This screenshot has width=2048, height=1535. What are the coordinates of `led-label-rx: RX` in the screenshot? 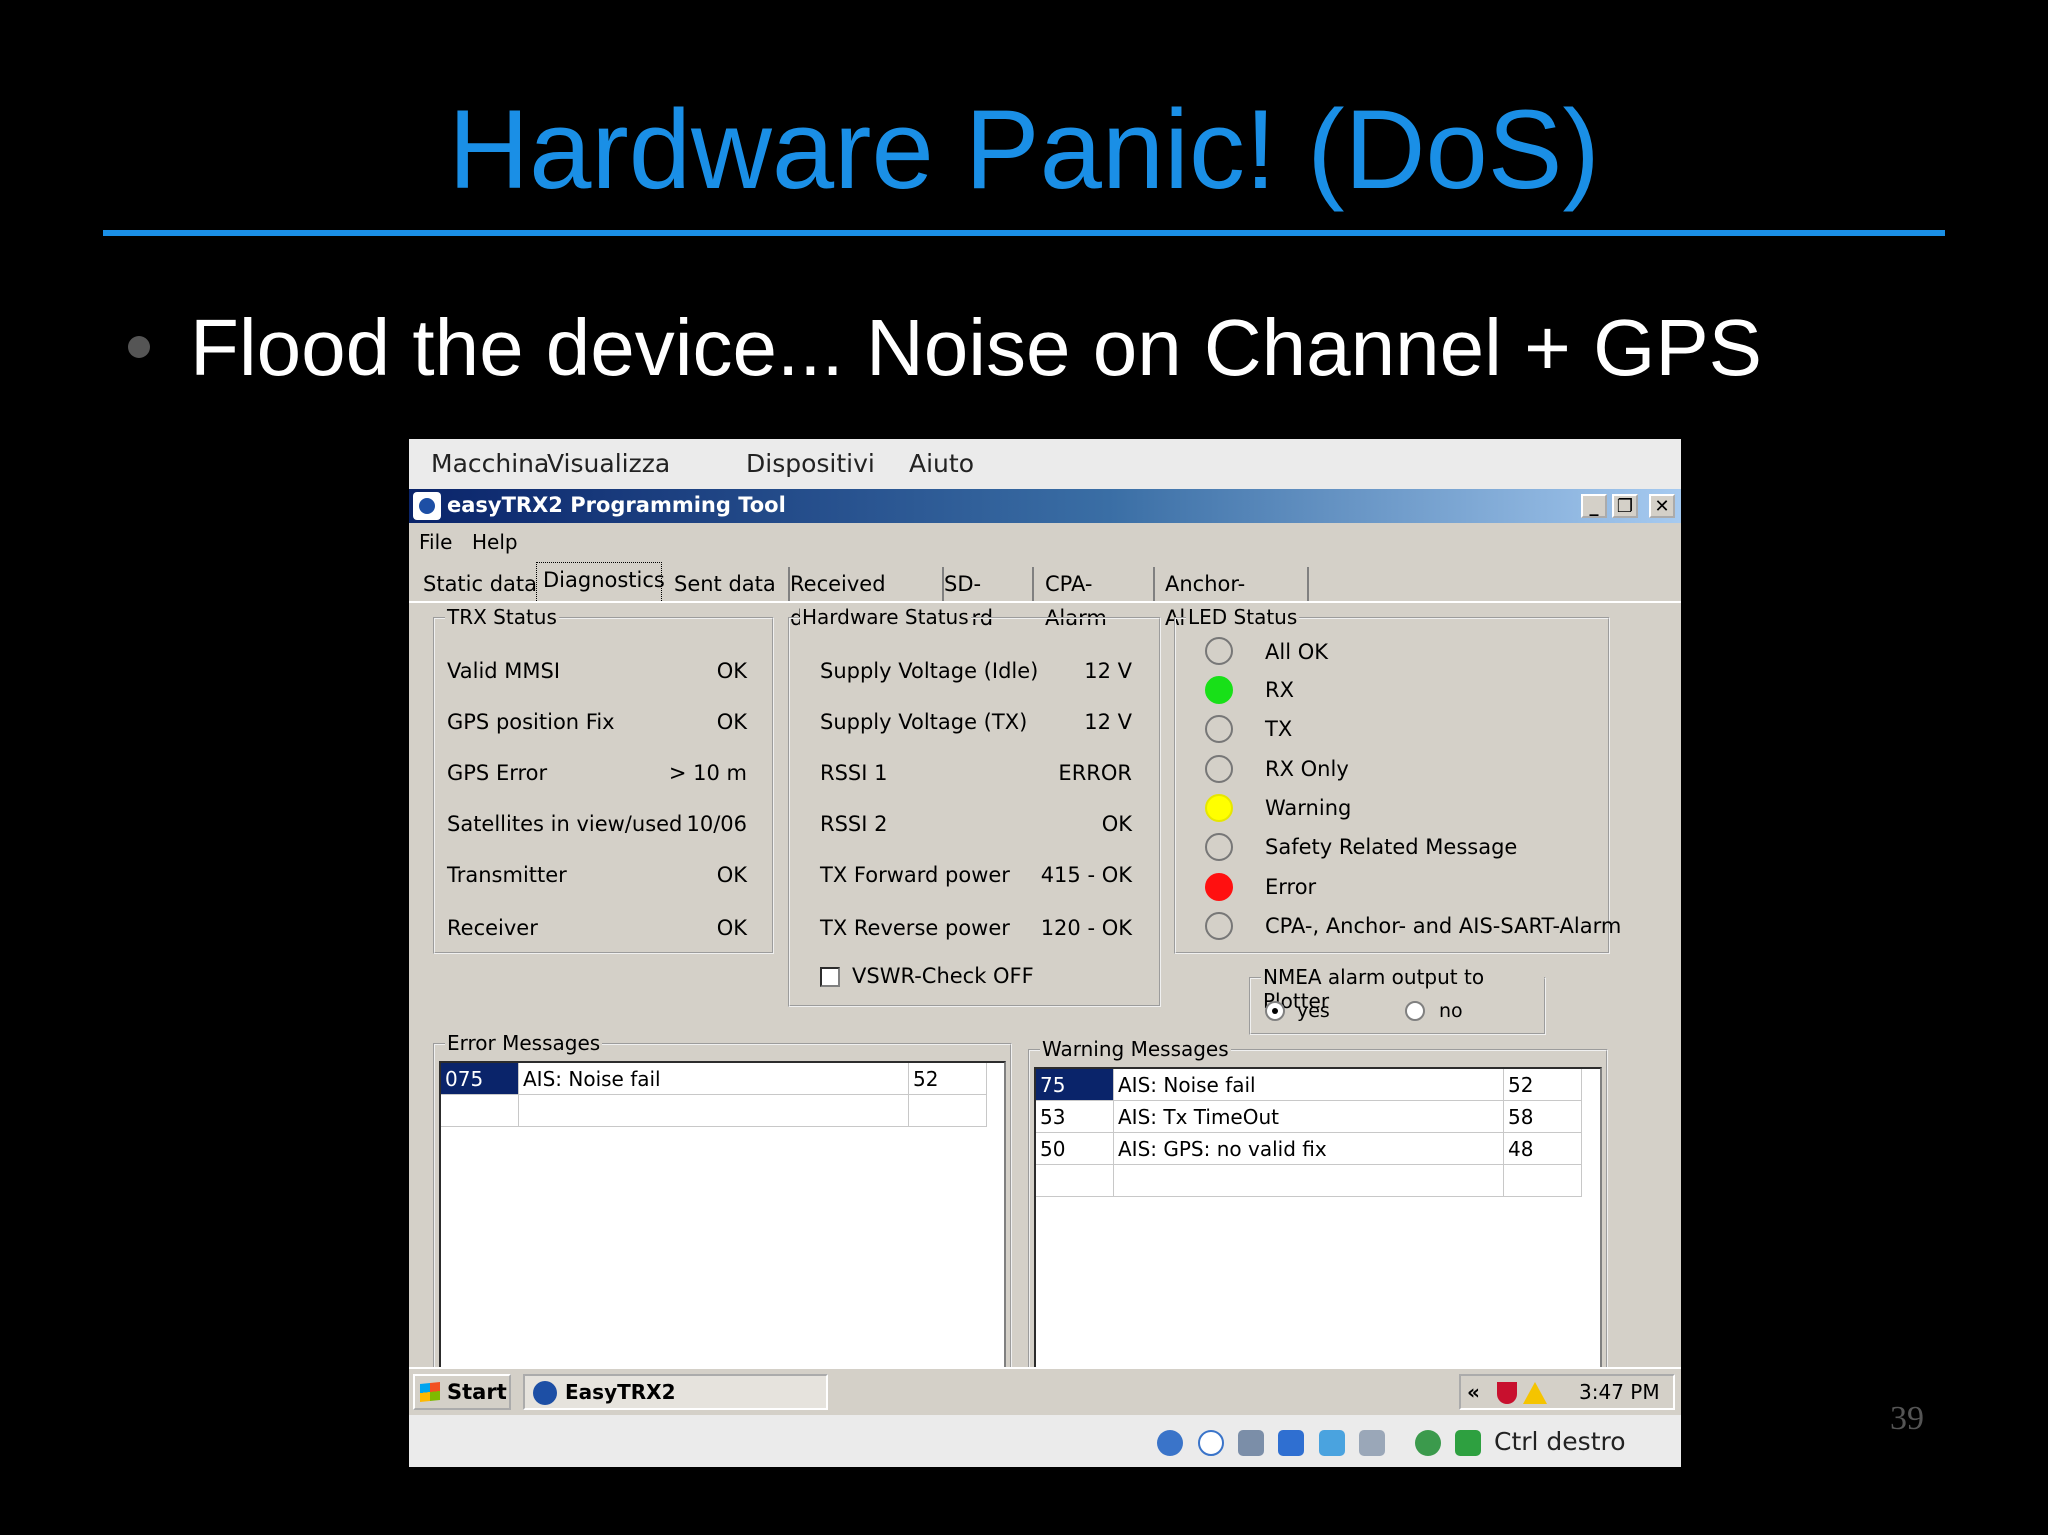 It's located at (1279, 690).